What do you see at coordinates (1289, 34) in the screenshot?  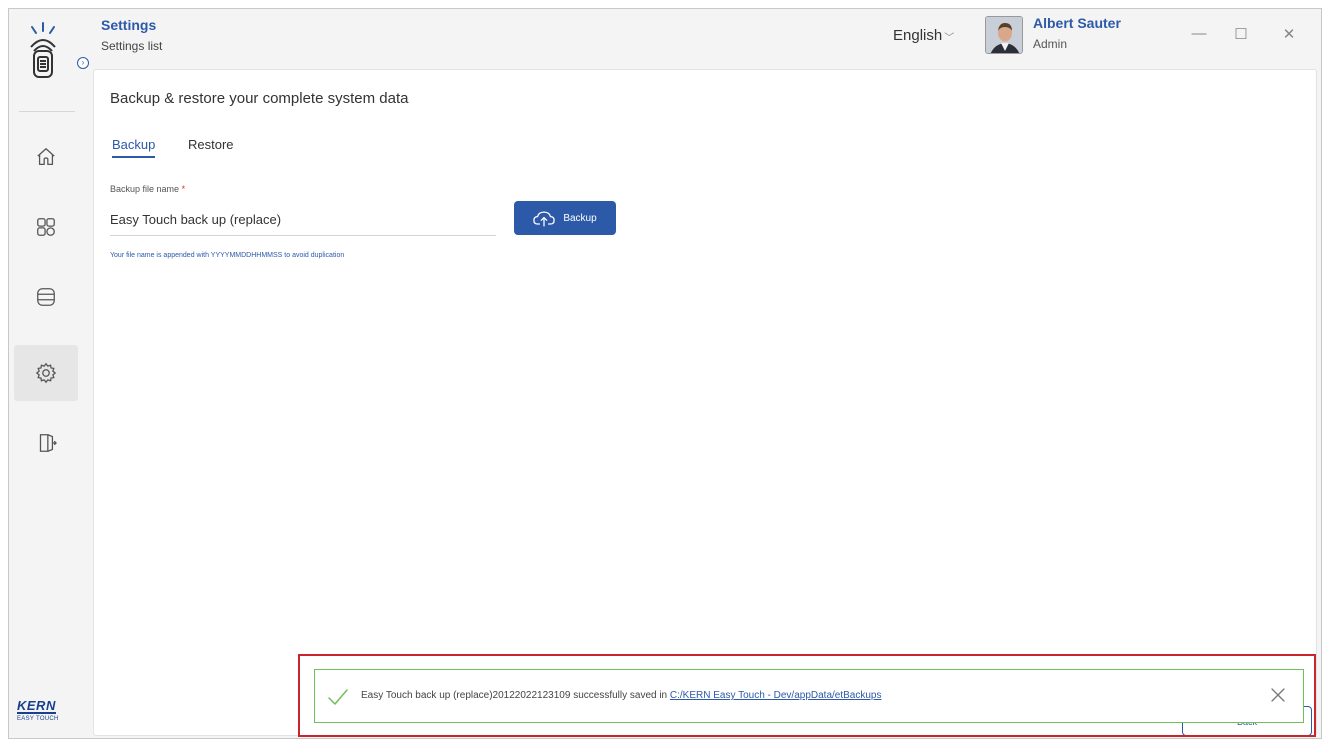 I see `close-window-button: ✕` at bounding box center [1289, 34].